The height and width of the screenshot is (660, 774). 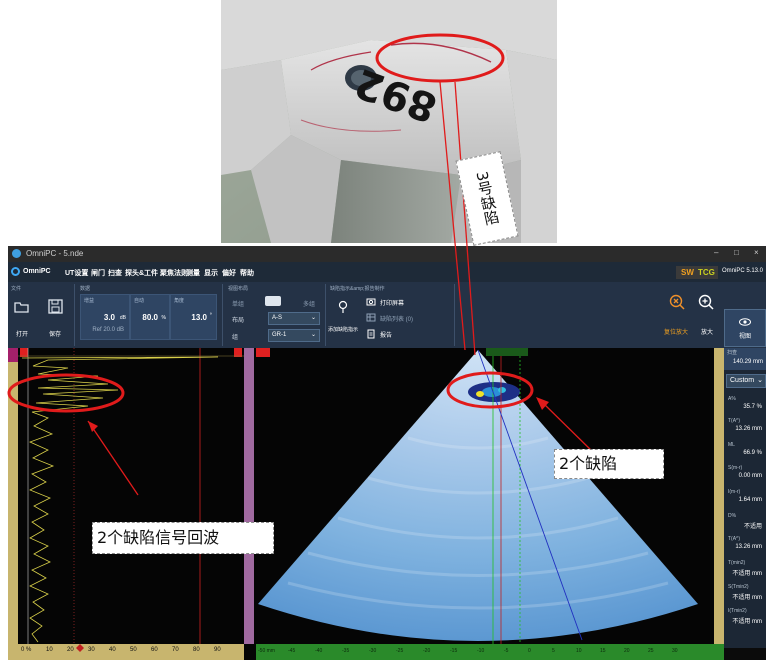 I want to click on two-defects-callout: 2个缺陷, so click(x=609, y=464).